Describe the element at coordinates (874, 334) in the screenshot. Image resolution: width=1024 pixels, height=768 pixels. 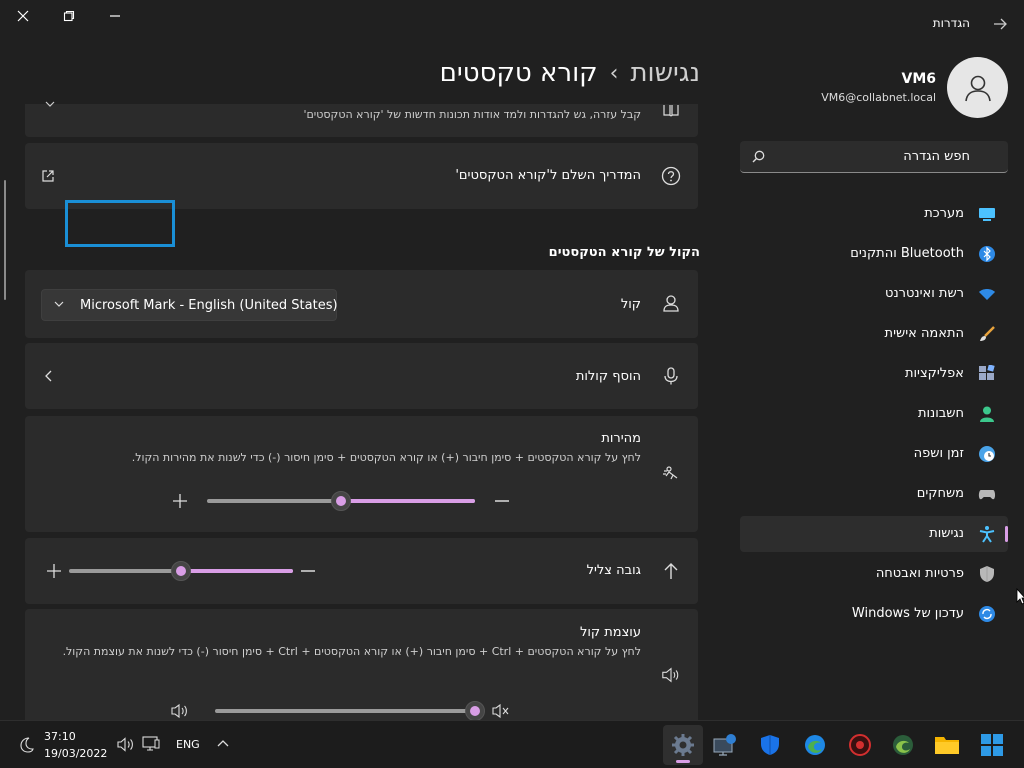
I see `sidebar-item-brush: התאמה אישית` at that location.